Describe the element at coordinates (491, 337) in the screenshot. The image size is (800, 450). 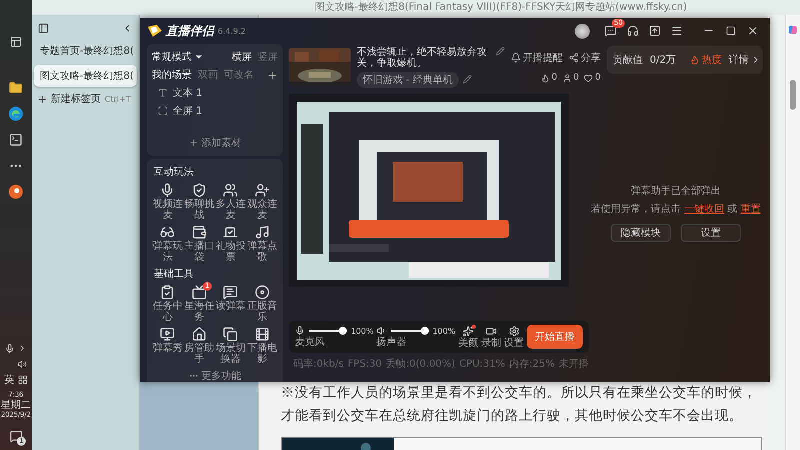
I see `tool-button: 录制` at that location.